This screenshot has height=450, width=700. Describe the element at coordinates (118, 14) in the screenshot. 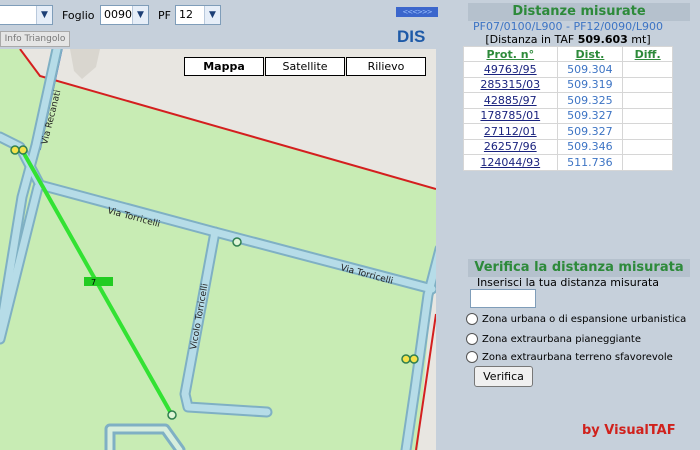

I see `foglio-value: 0090` at that location.